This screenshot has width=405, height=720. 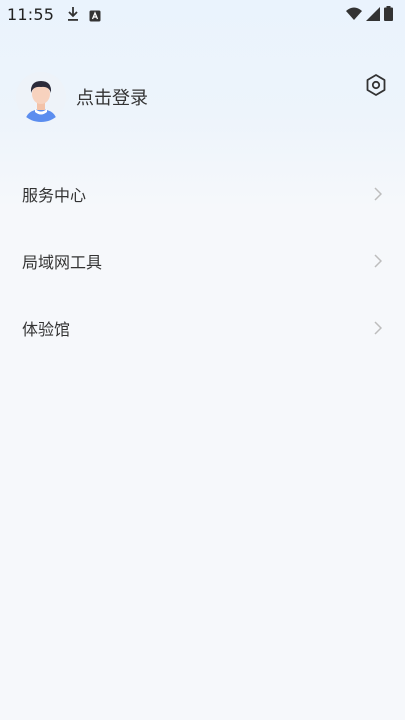 I want to click on status-right-icons, so click(x=369, y=15).